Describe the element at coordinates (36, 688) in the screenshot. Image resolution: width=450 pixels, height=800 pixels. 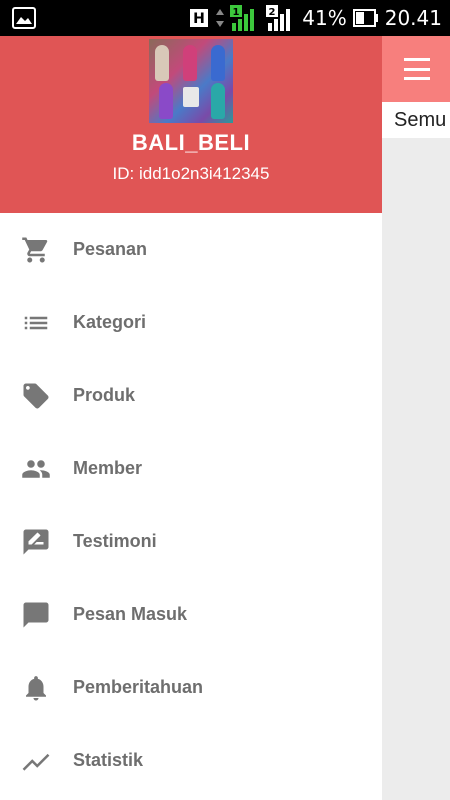
I see `bell-icon` at that location.